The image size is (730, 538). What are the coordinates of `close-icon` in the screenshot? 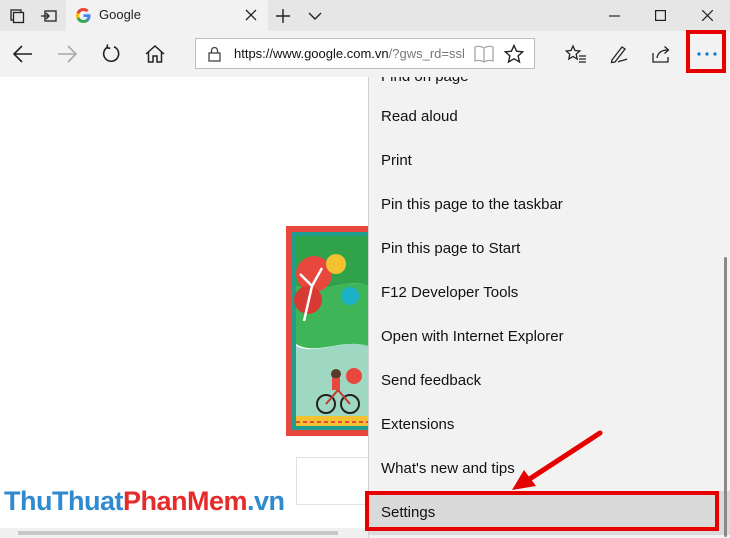 It's located at (251, 15).